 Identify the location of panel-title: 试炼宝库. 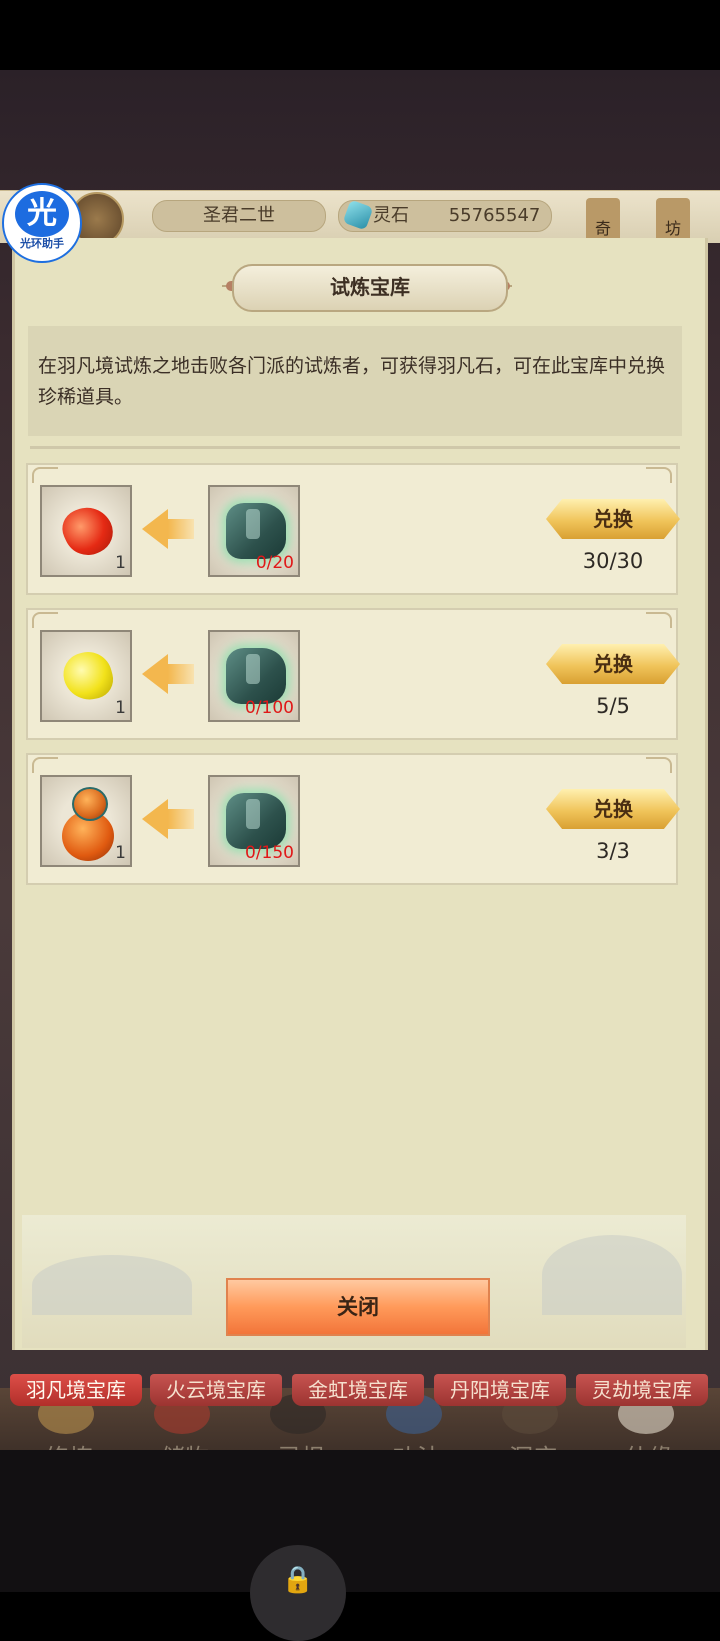
(370, 288).